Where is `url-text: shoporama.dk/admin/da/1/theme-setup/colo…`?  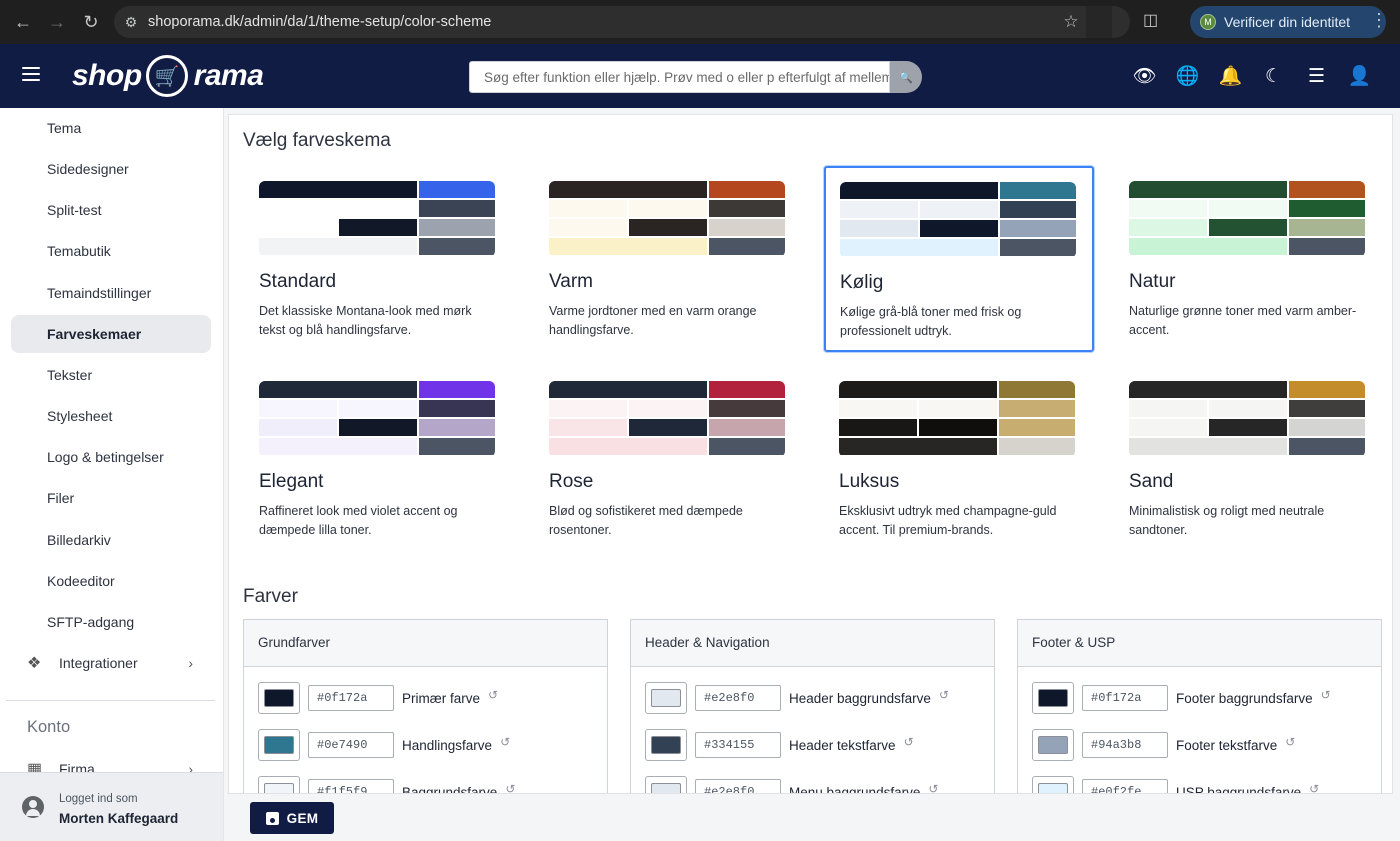
url-text: shoporama.dk/admin/da/1/theme-setup/colo… is located at coordinates (602, 22).